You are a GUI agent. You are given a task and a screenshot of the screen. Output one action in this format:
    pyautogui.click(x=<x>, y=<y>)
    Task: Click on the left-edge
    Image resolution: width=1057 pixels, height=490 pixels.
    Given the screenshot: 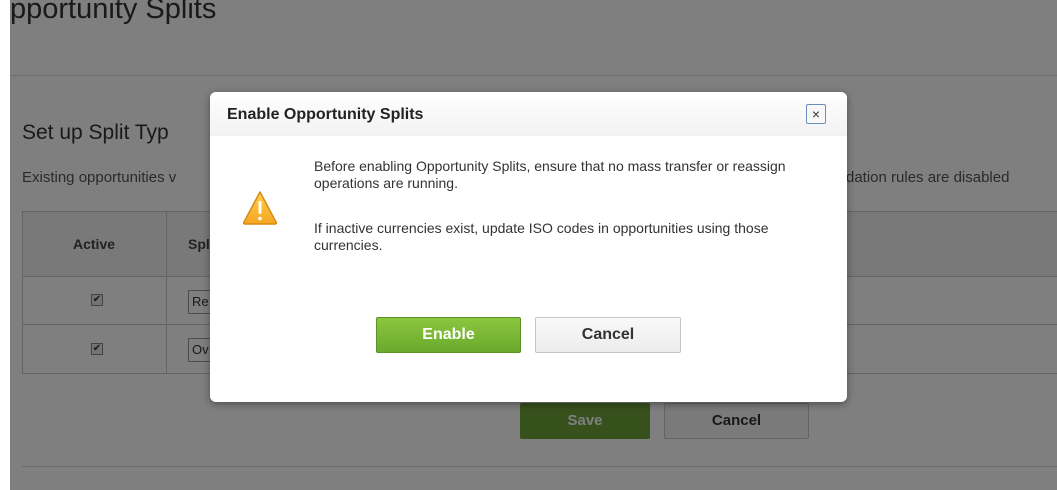 What is the action you would take?
    pyautogui.click(x=5, y=245)
    